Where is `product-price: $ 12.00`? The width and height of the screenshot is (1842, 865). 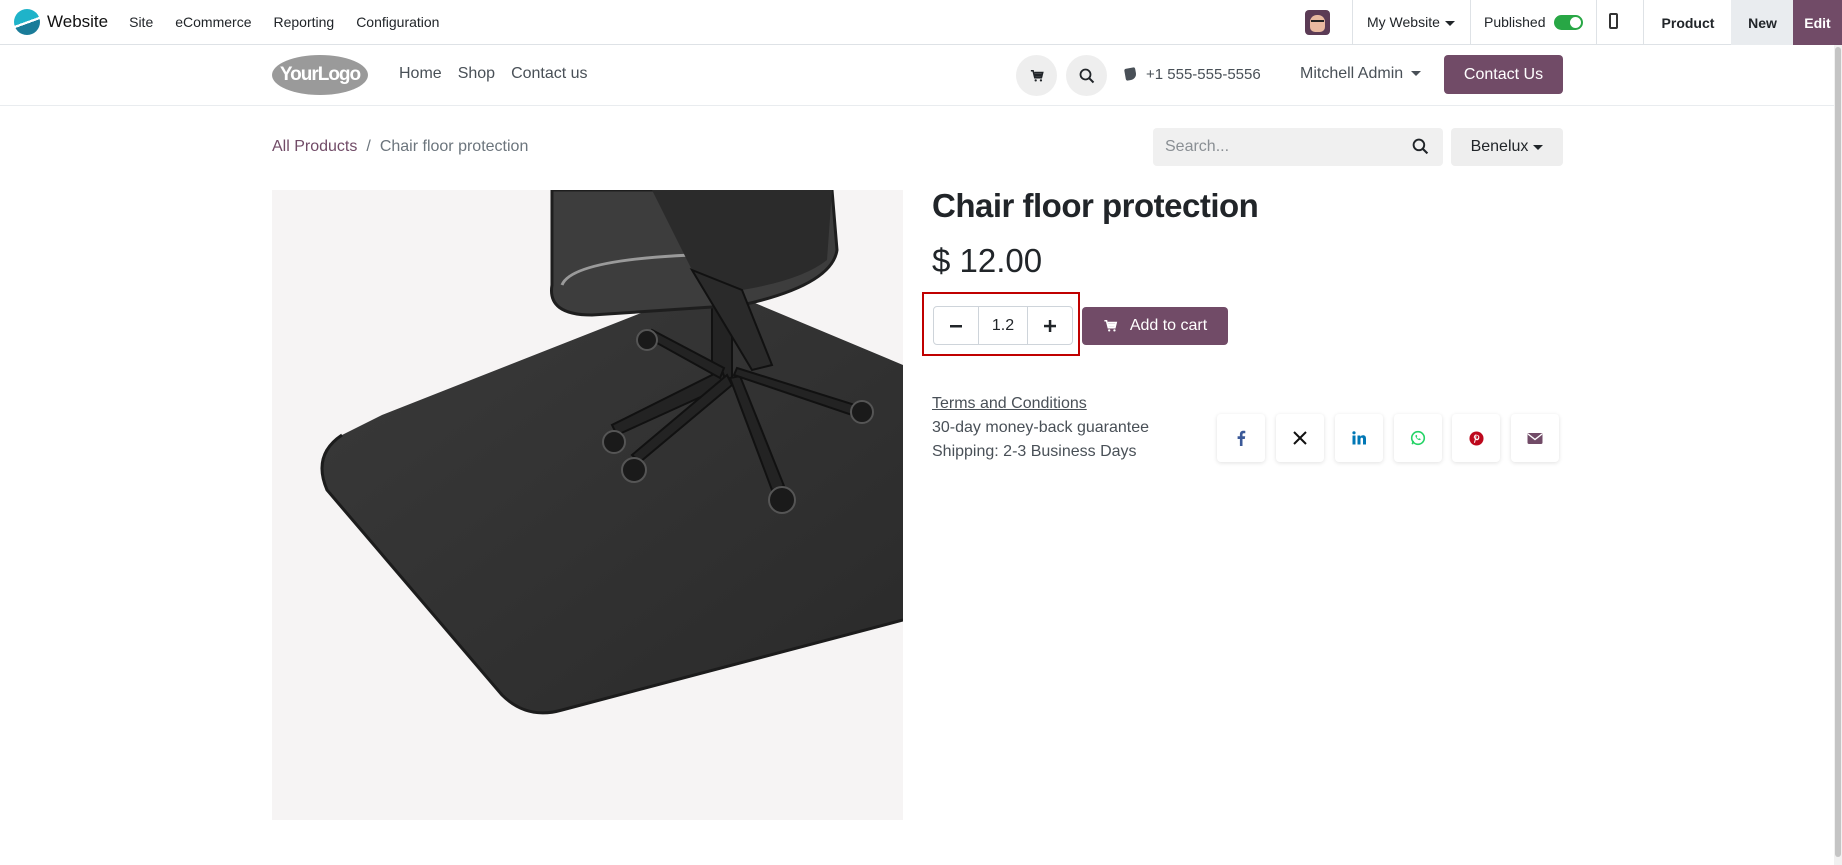
product-price: $ 12.00 is located at coordinates (987, 260).